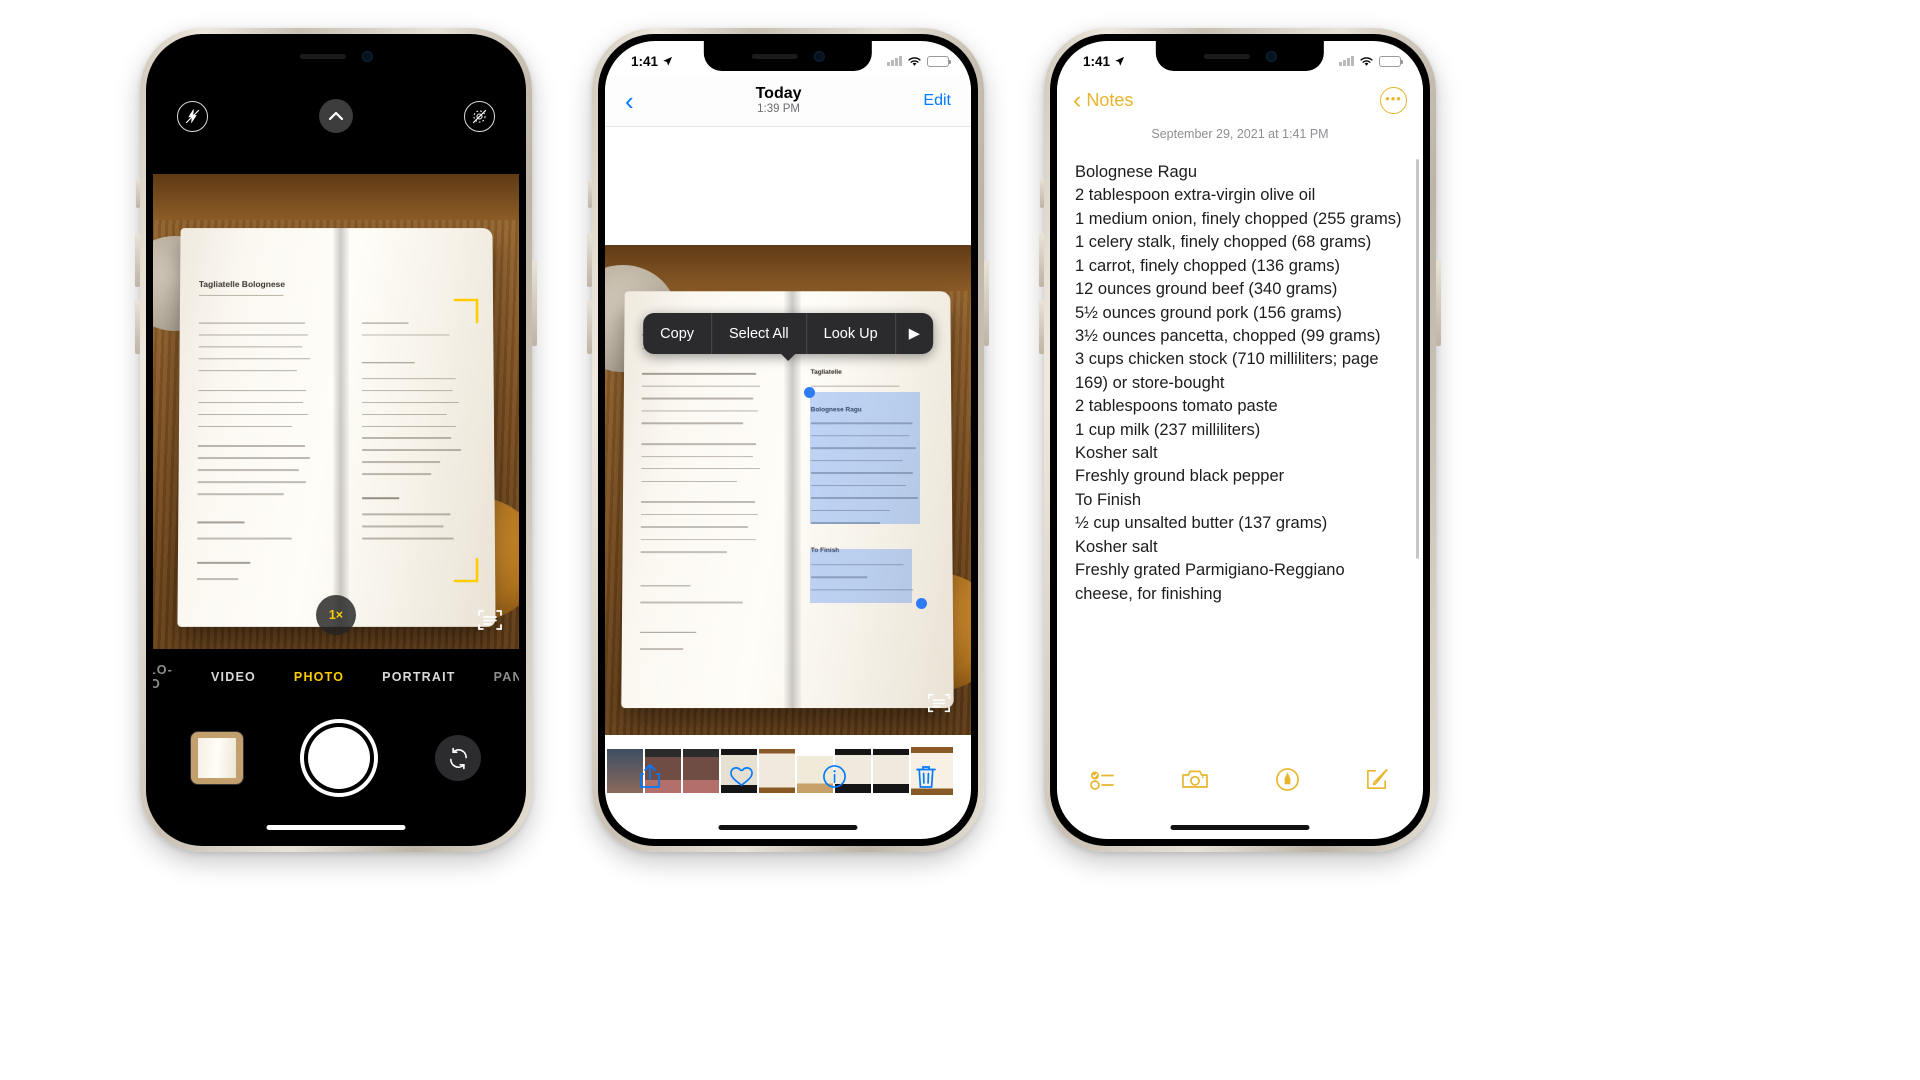 Image resolution: width=1920 pixels, height=1080 pixels. Describe the element at coordinates (778, 109) in the screenshot. I see `photos-subtitle: 1:39 PM` at that location.